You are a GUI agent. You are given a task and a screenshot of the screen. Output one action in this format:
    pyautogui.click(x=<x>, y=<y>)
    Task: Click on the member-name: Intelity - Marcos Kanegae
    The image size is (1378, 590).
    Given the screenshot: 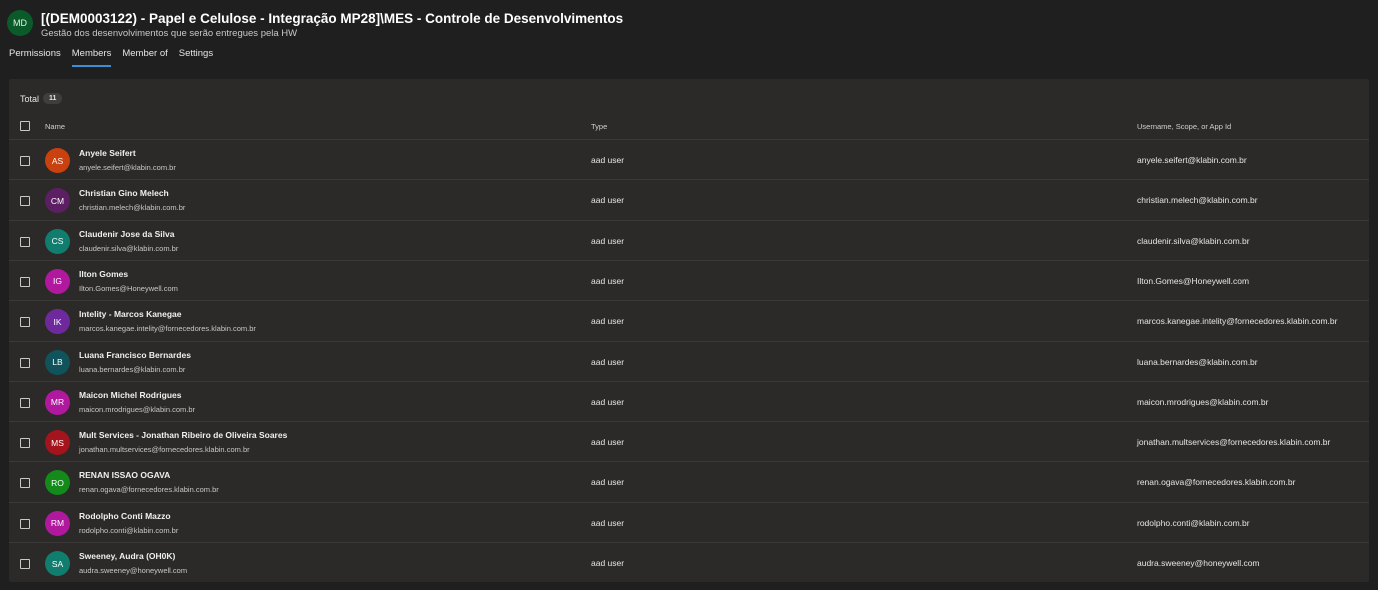 What is the action you would take?
    pyautogui.click(x=130, y=314)
    